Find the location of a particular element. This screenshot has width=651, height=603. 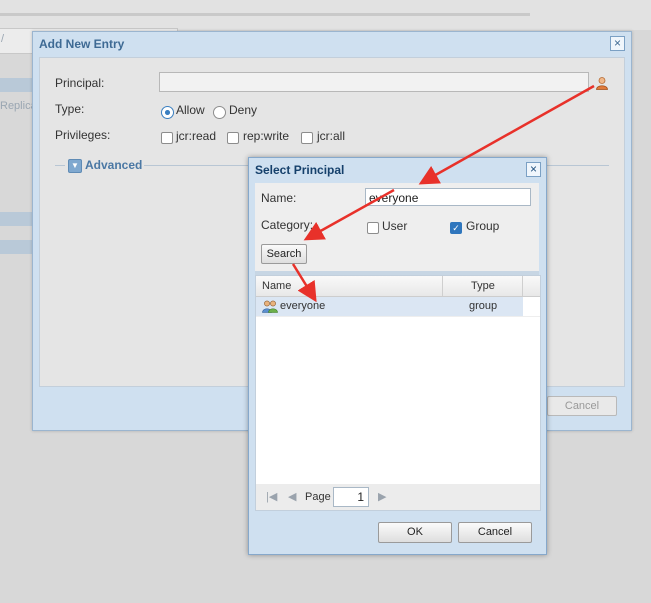

privileges-label: Privileges: is located at coordinates (83, 135).